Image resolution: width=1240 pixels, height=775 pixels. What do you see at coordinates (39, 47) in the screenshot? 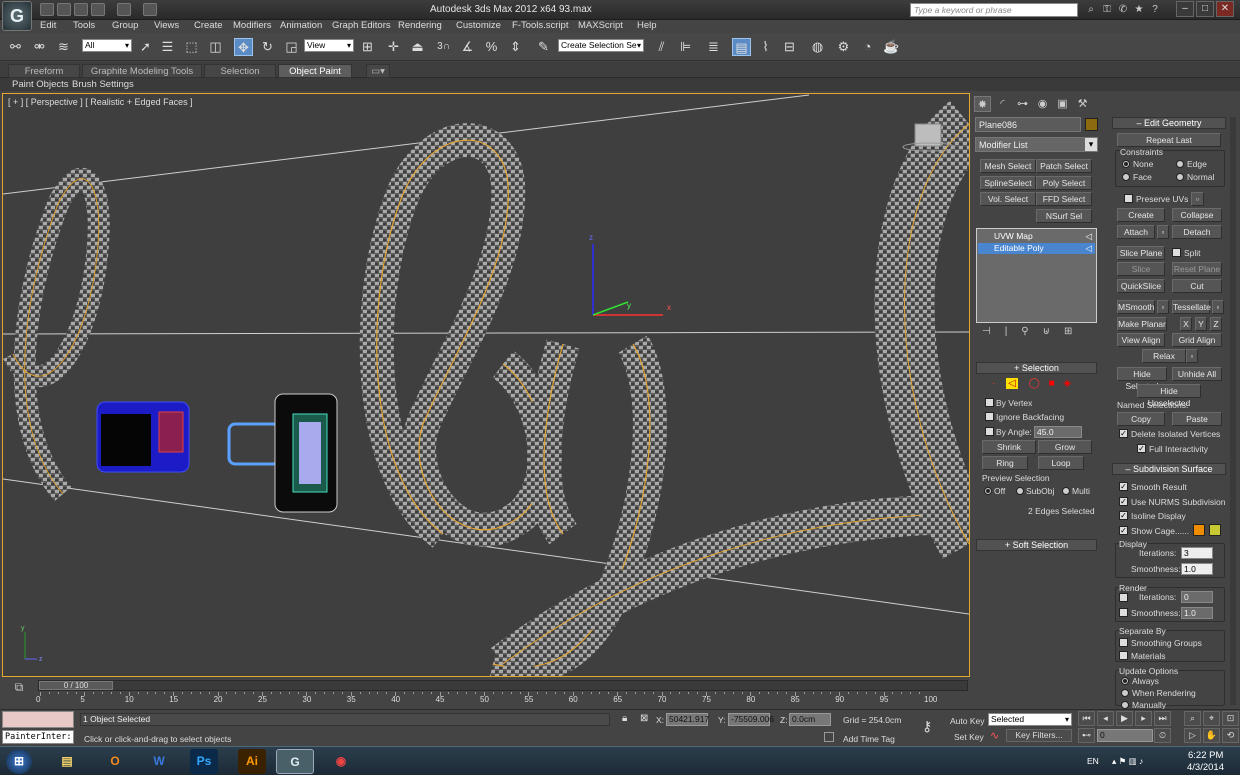
I see `unlink-icon: ⚮` at bounding box center [39, 47].